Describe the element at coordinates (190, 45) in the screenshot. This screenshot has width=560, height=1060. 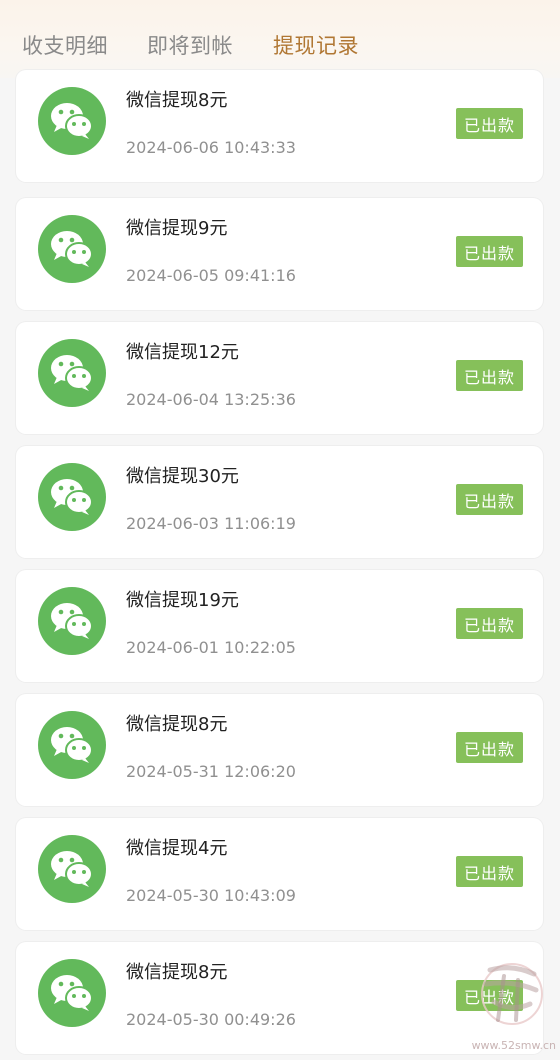
I see `tab-pending-arrival: 即将到帐` at that location.